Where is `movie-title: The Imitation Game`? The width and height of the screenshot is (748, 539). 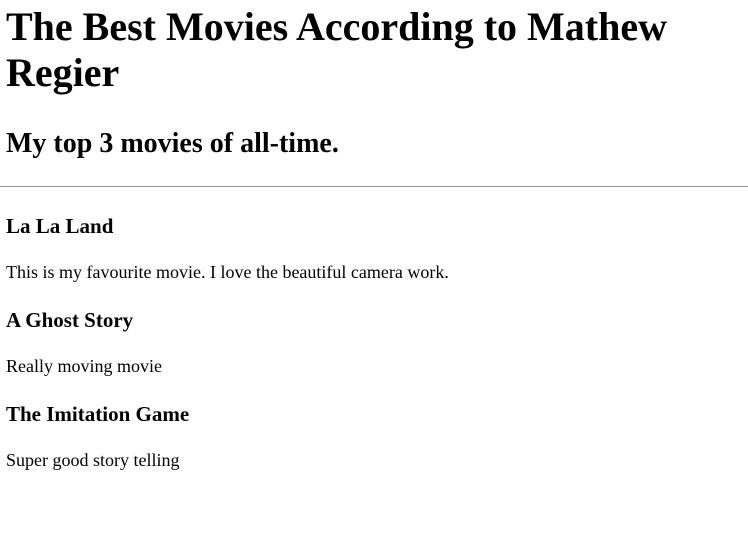 movie-title: The Imitation Game is located at coordinates (98, 414).